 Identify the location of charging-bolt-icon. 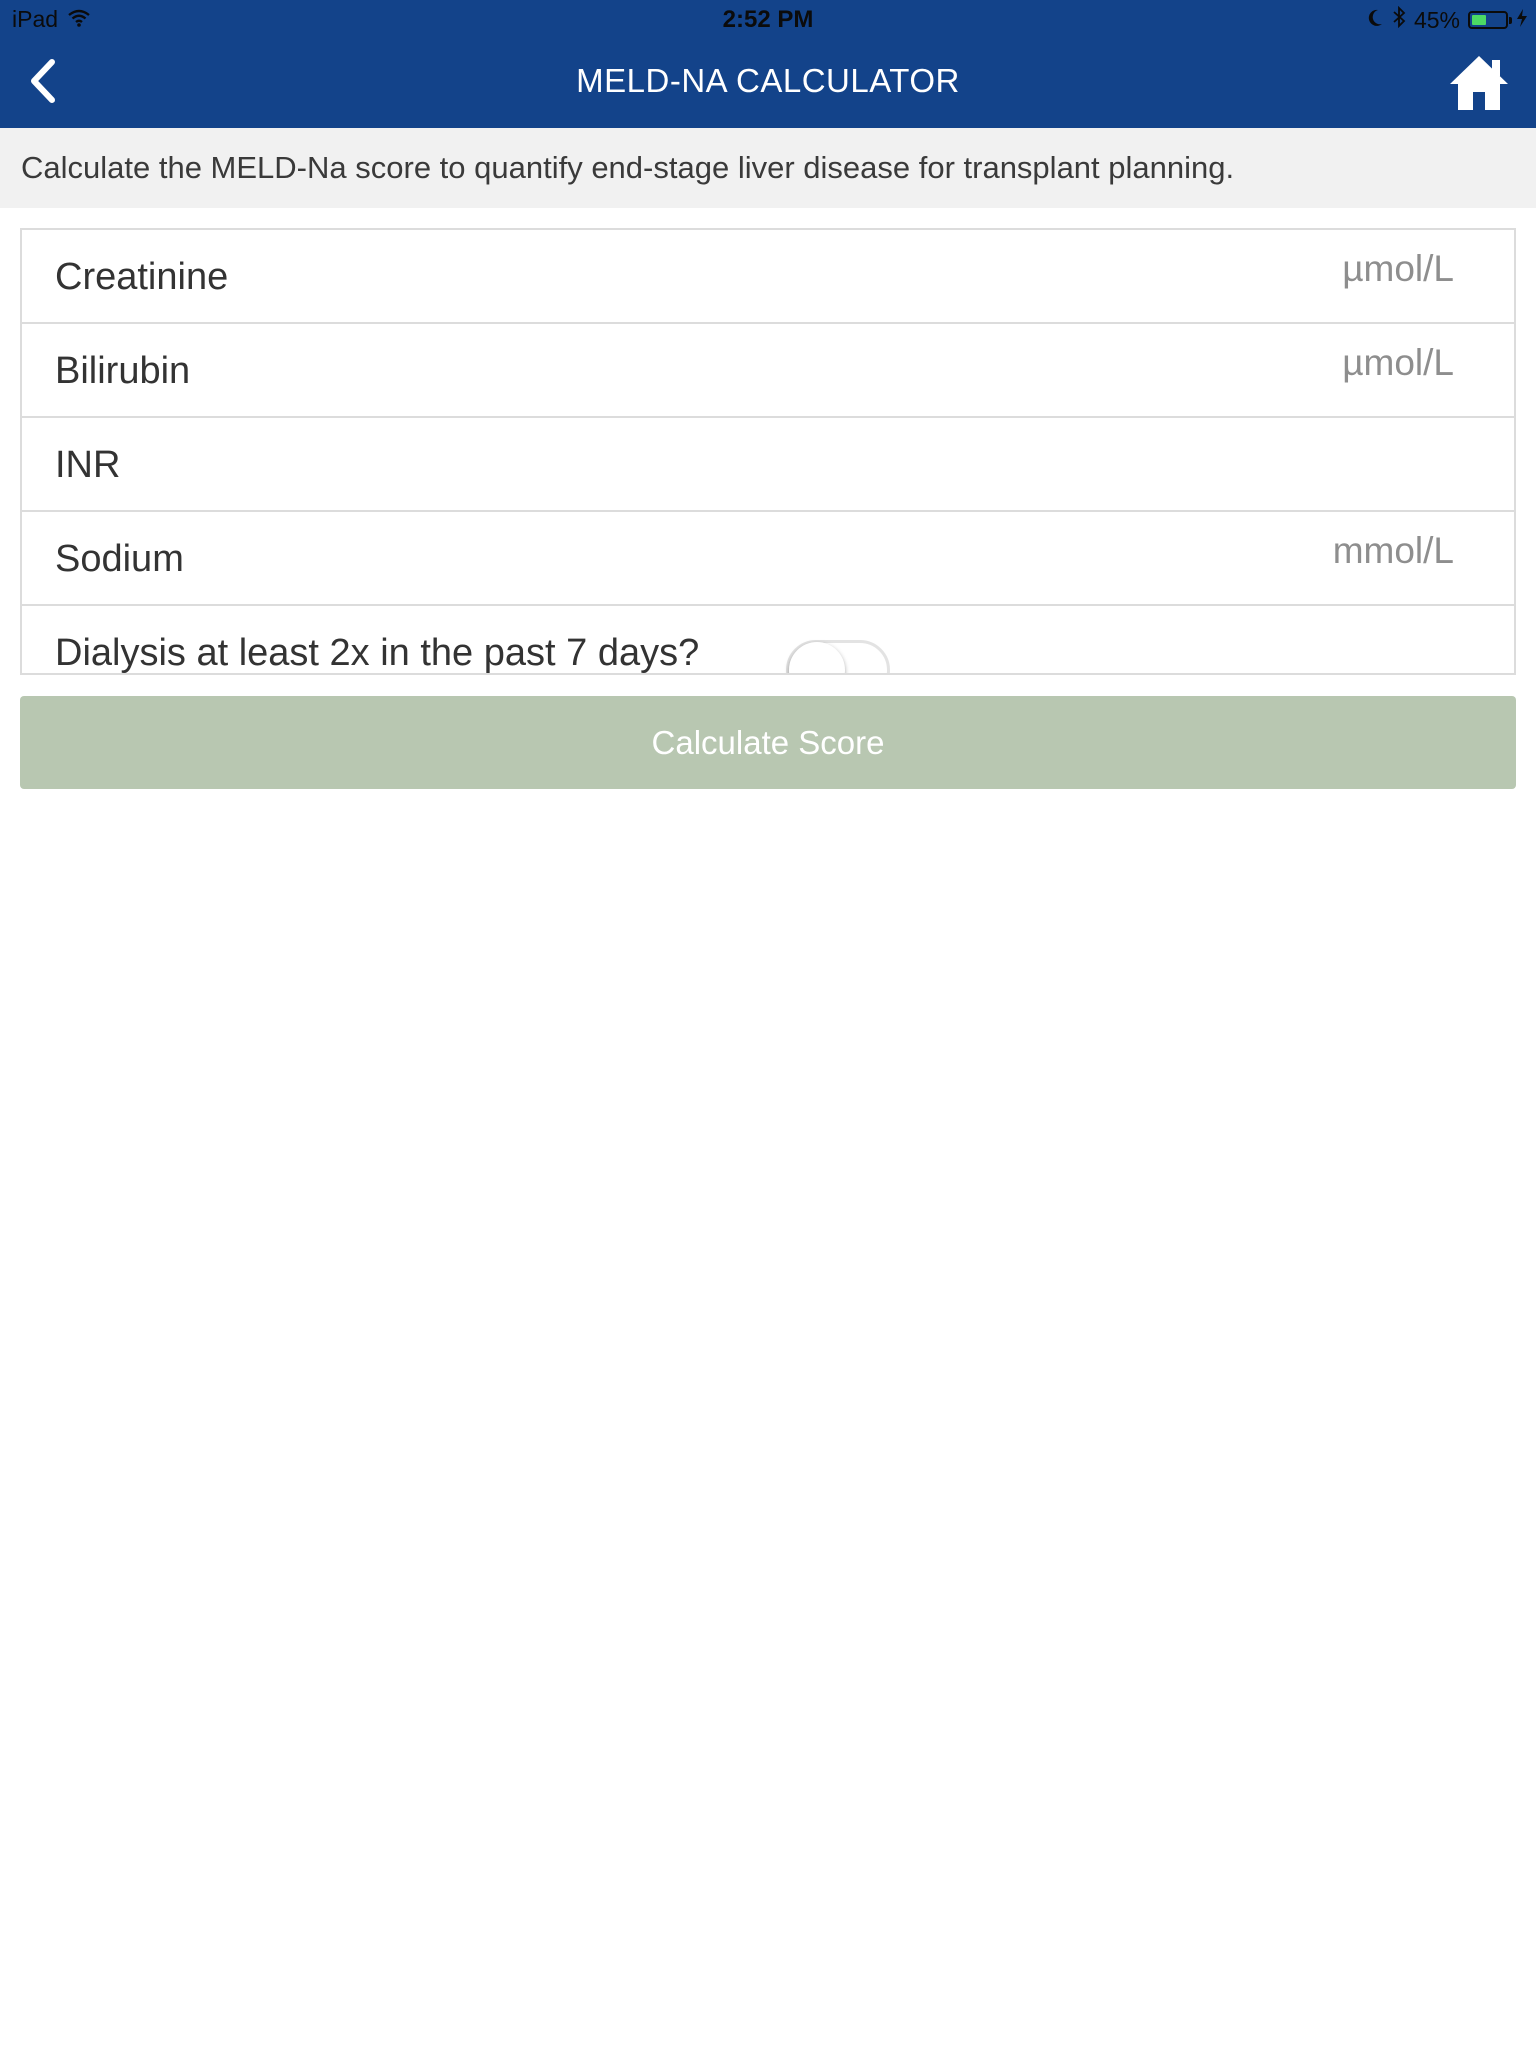
(1522, 20).